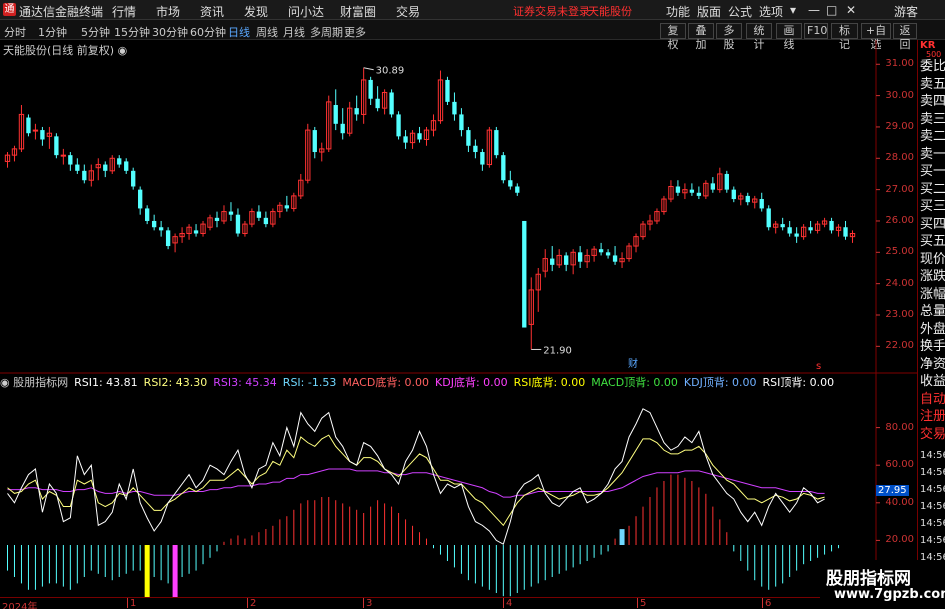 The width and height of the screenshot is (945, 609). Describe the element at coordinates (212, 11) in the screenshot. I see `menu-zixun: 资讯` at that location.